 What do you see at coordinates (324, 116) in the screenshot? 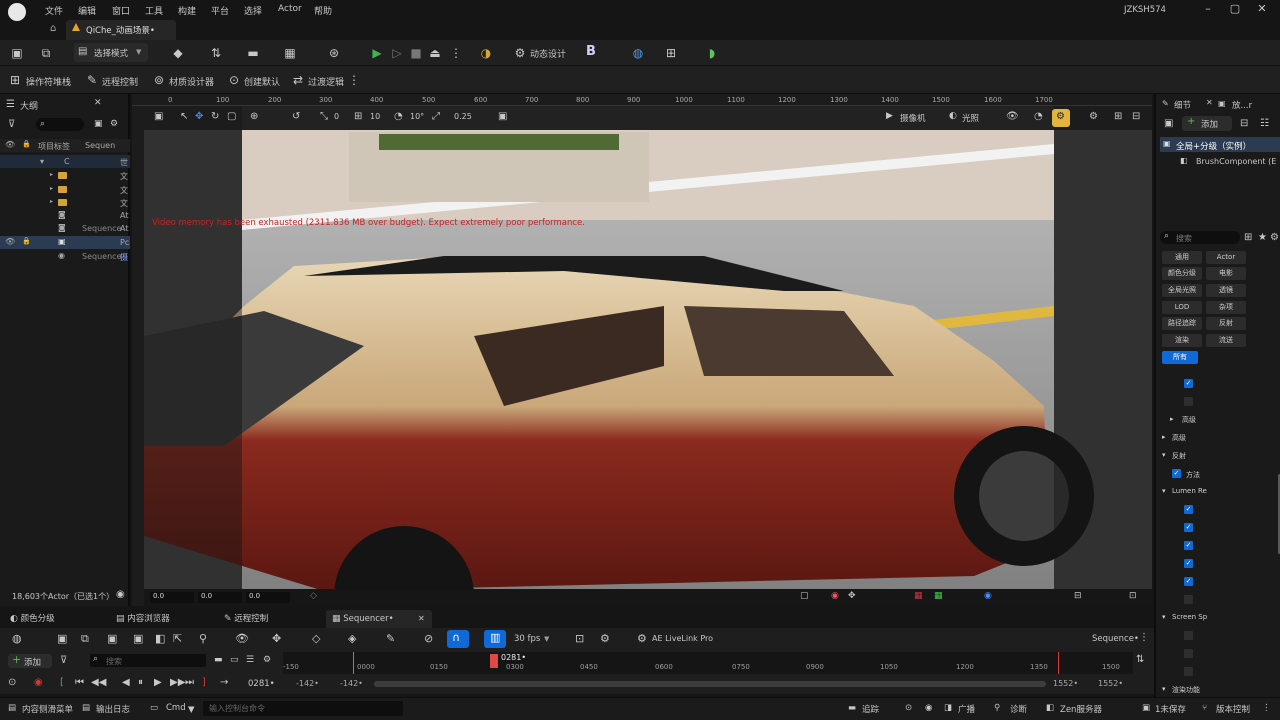
I see `angle-snap-icon: ⤡` at bounding box center [324, 116].